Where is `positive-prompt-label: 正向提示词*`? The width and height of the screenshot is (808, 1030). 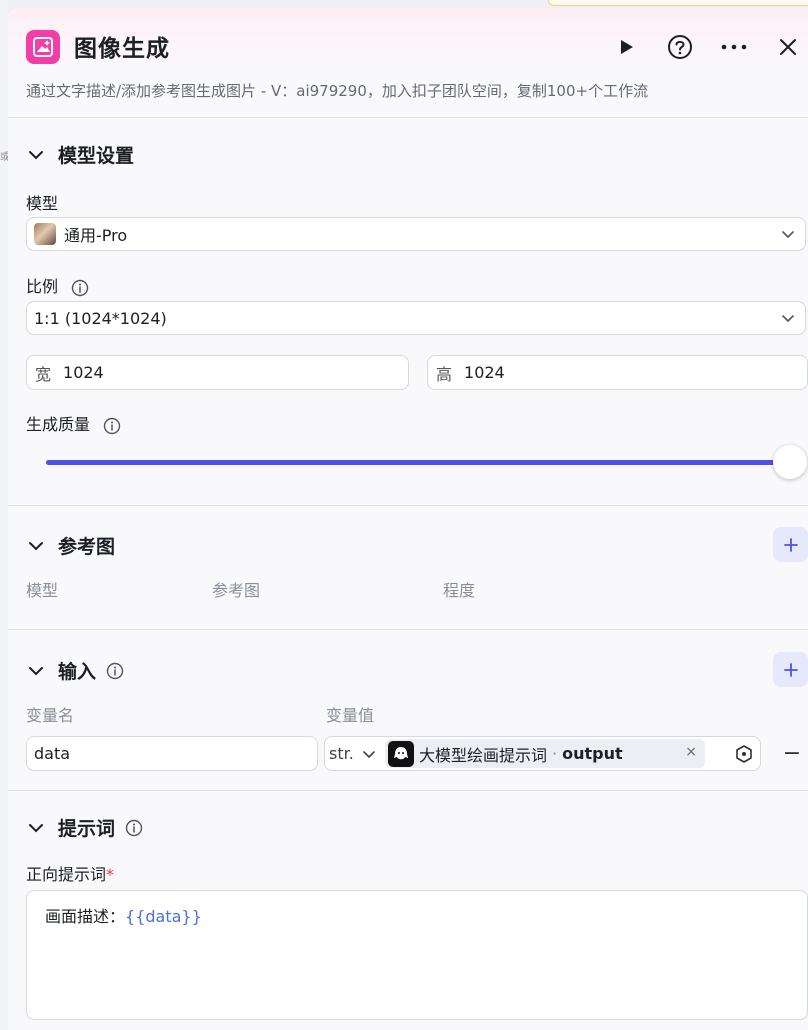
positive-prompt-label: 正向提示词* is located at coordinates (70, 873).